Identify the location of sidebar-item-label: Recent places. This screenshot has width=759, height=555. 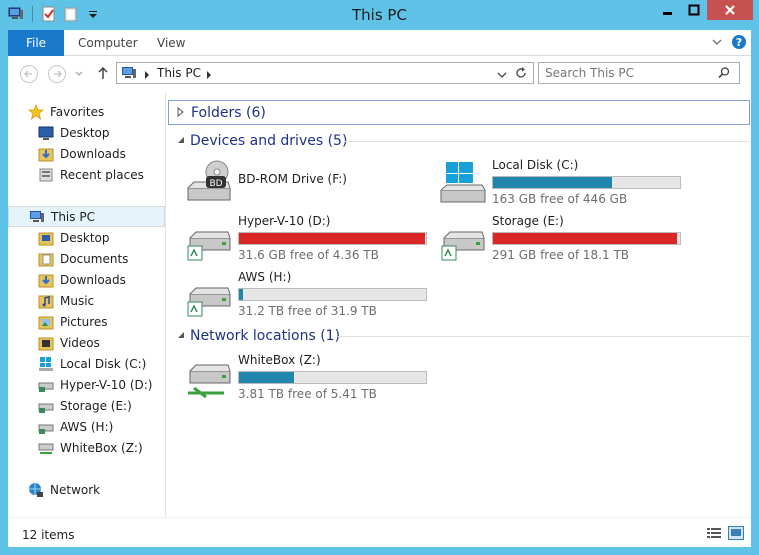
(102, 174).